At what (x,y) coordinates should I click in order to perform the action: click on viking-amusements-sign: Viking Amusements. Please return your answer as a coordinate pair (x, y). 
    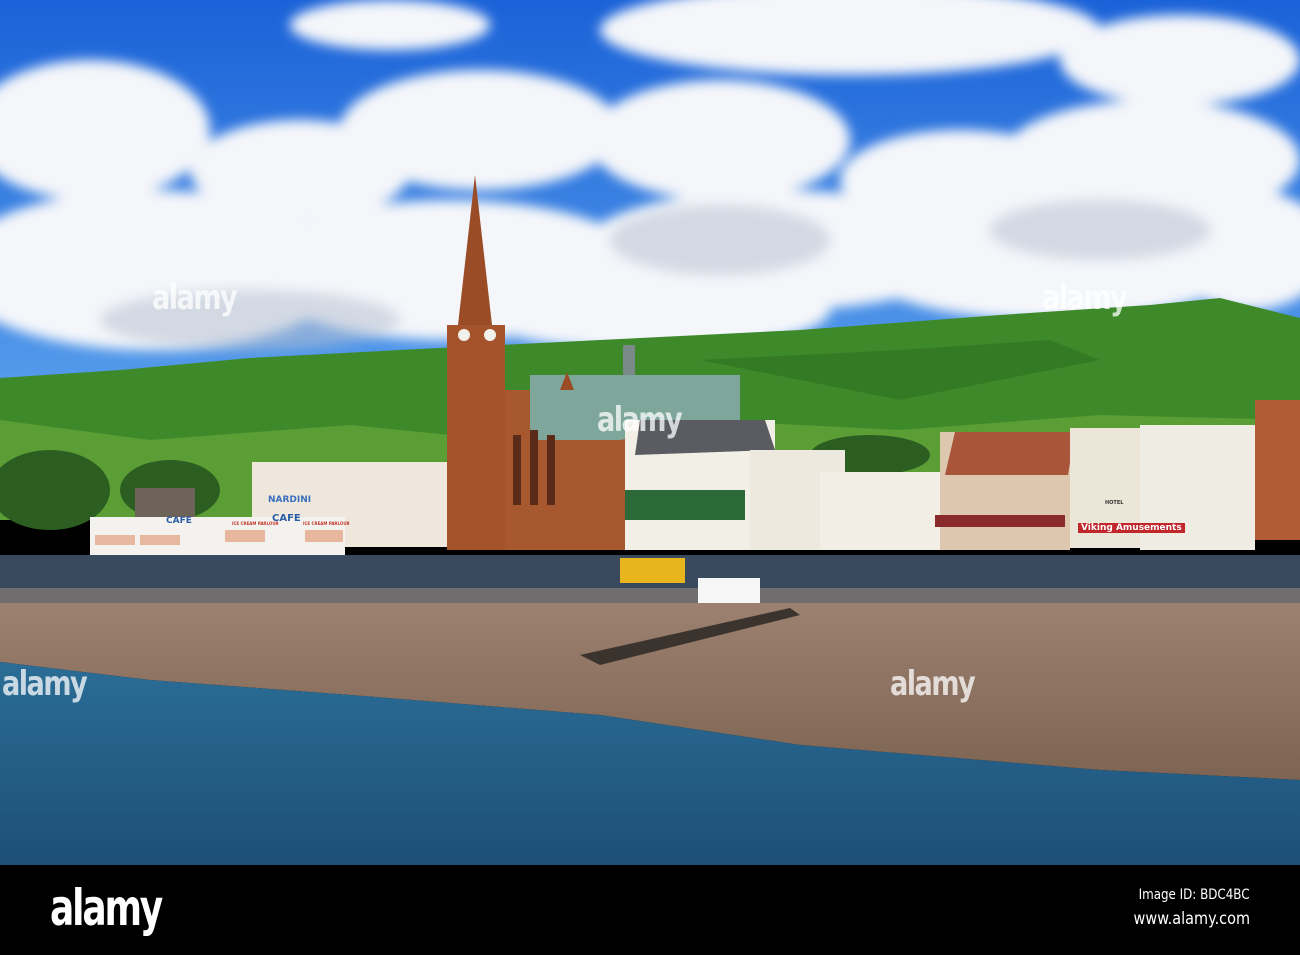
    Looking at the image, I should click on (1131, 528).